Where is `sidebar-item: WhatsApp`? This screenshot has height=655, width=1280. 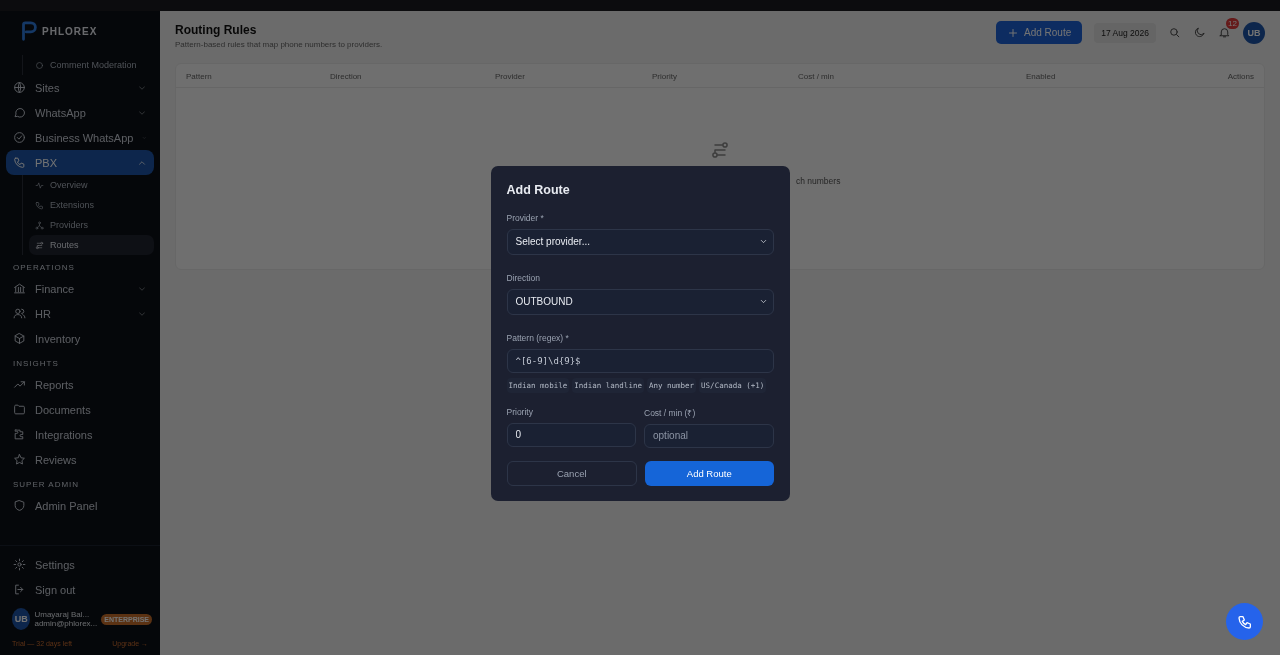 sidebar-item: WhatsApp is located at coordinates (80, 112).